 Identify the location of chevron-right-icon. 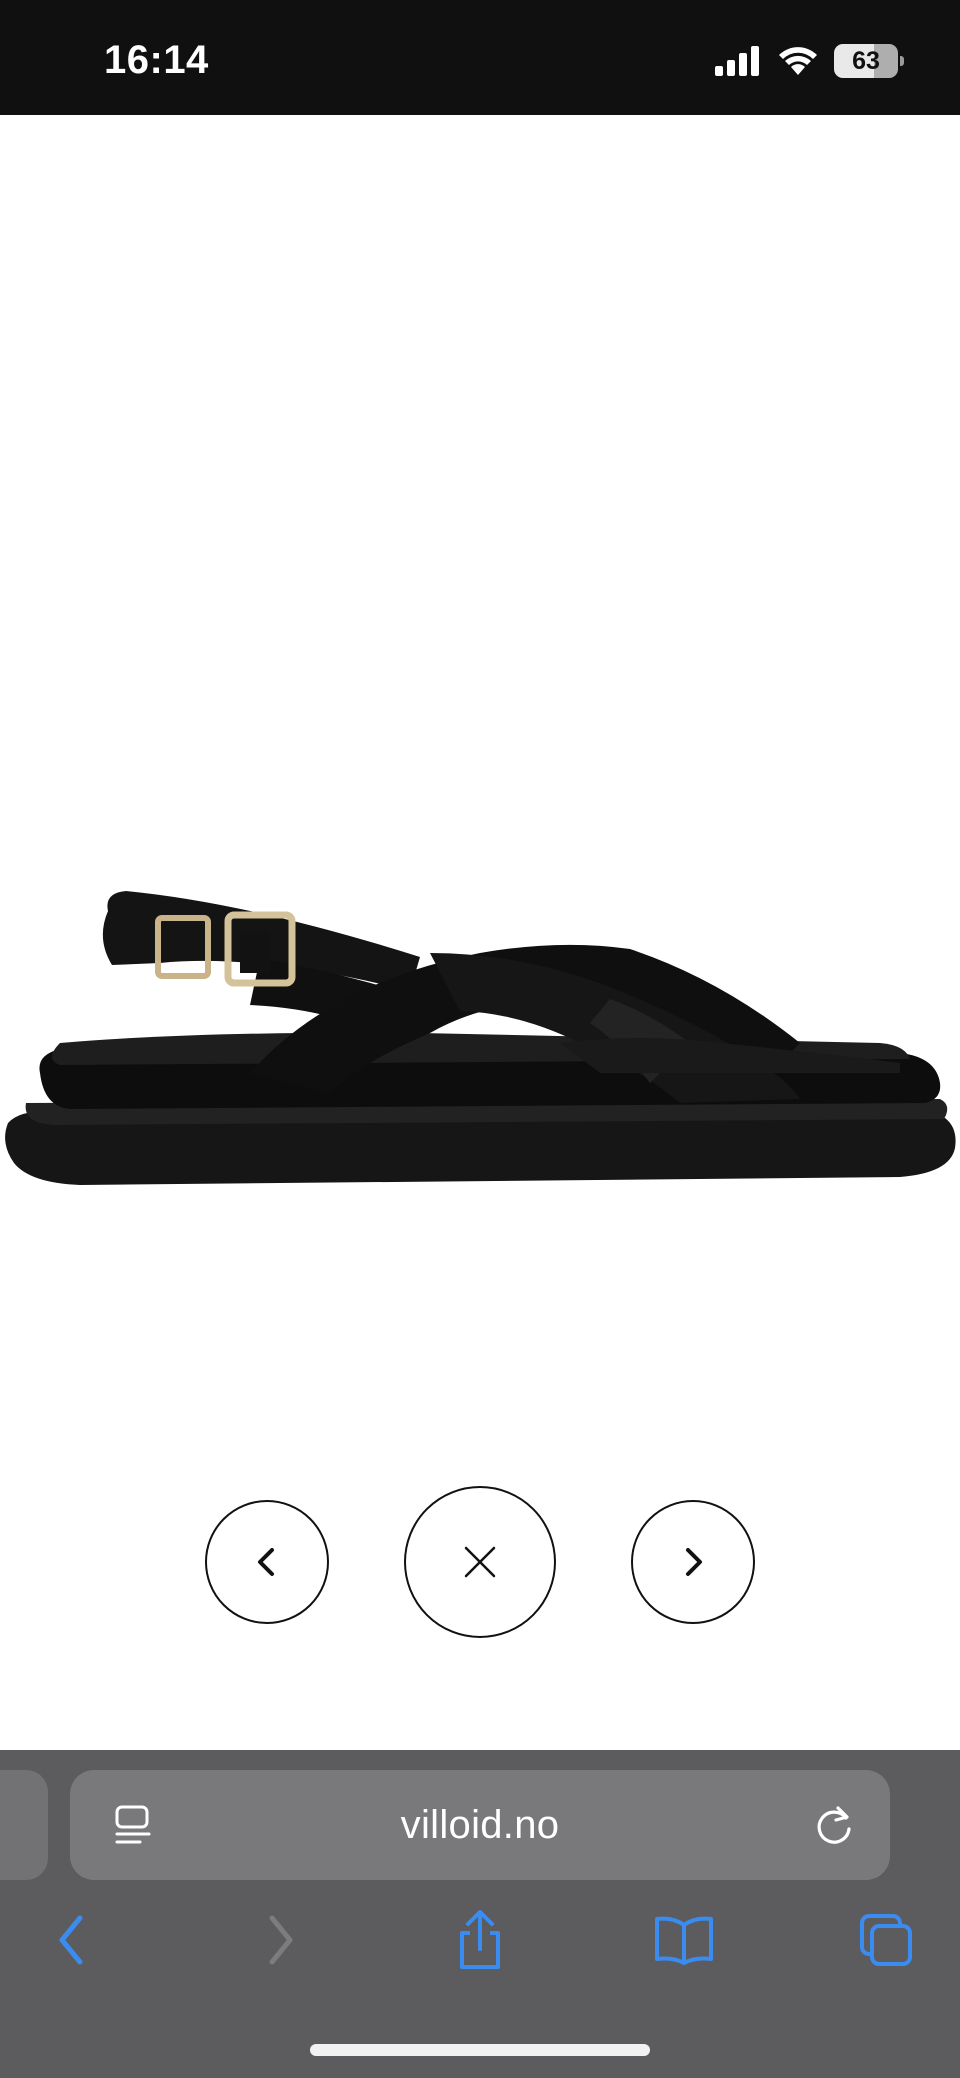
(694, 1562).